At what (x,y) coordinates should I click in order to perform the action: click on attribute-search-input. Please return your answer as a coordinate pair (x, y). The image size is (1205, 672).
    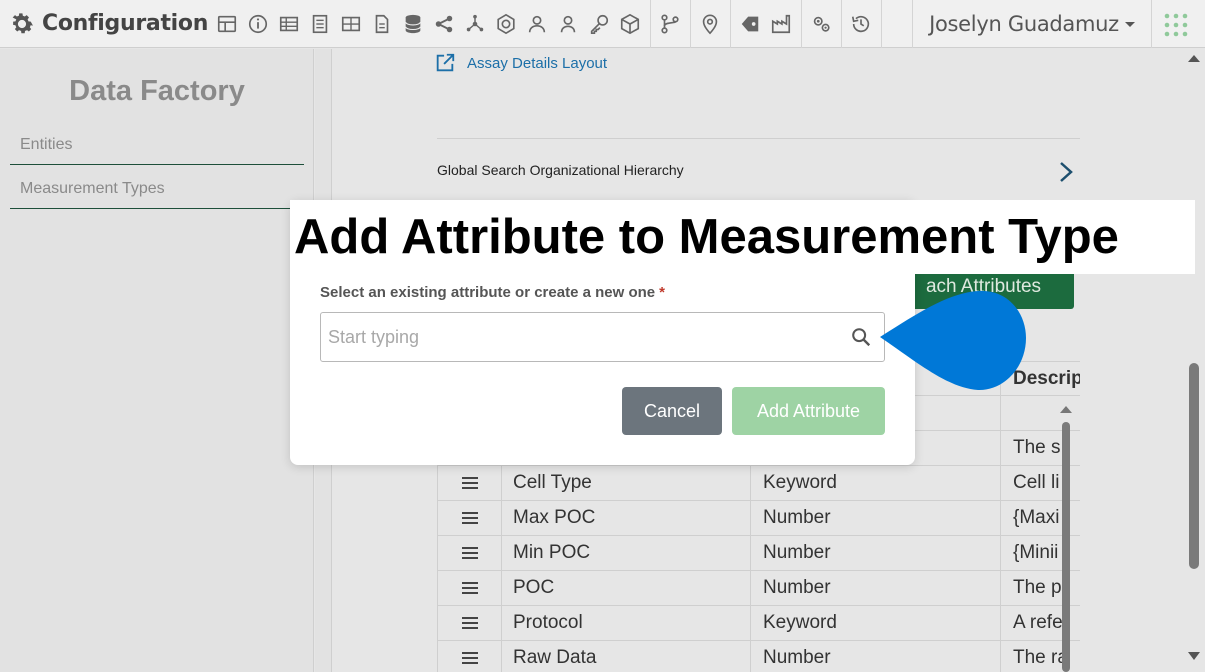
    Looking at the image, I should click on (581, 337).